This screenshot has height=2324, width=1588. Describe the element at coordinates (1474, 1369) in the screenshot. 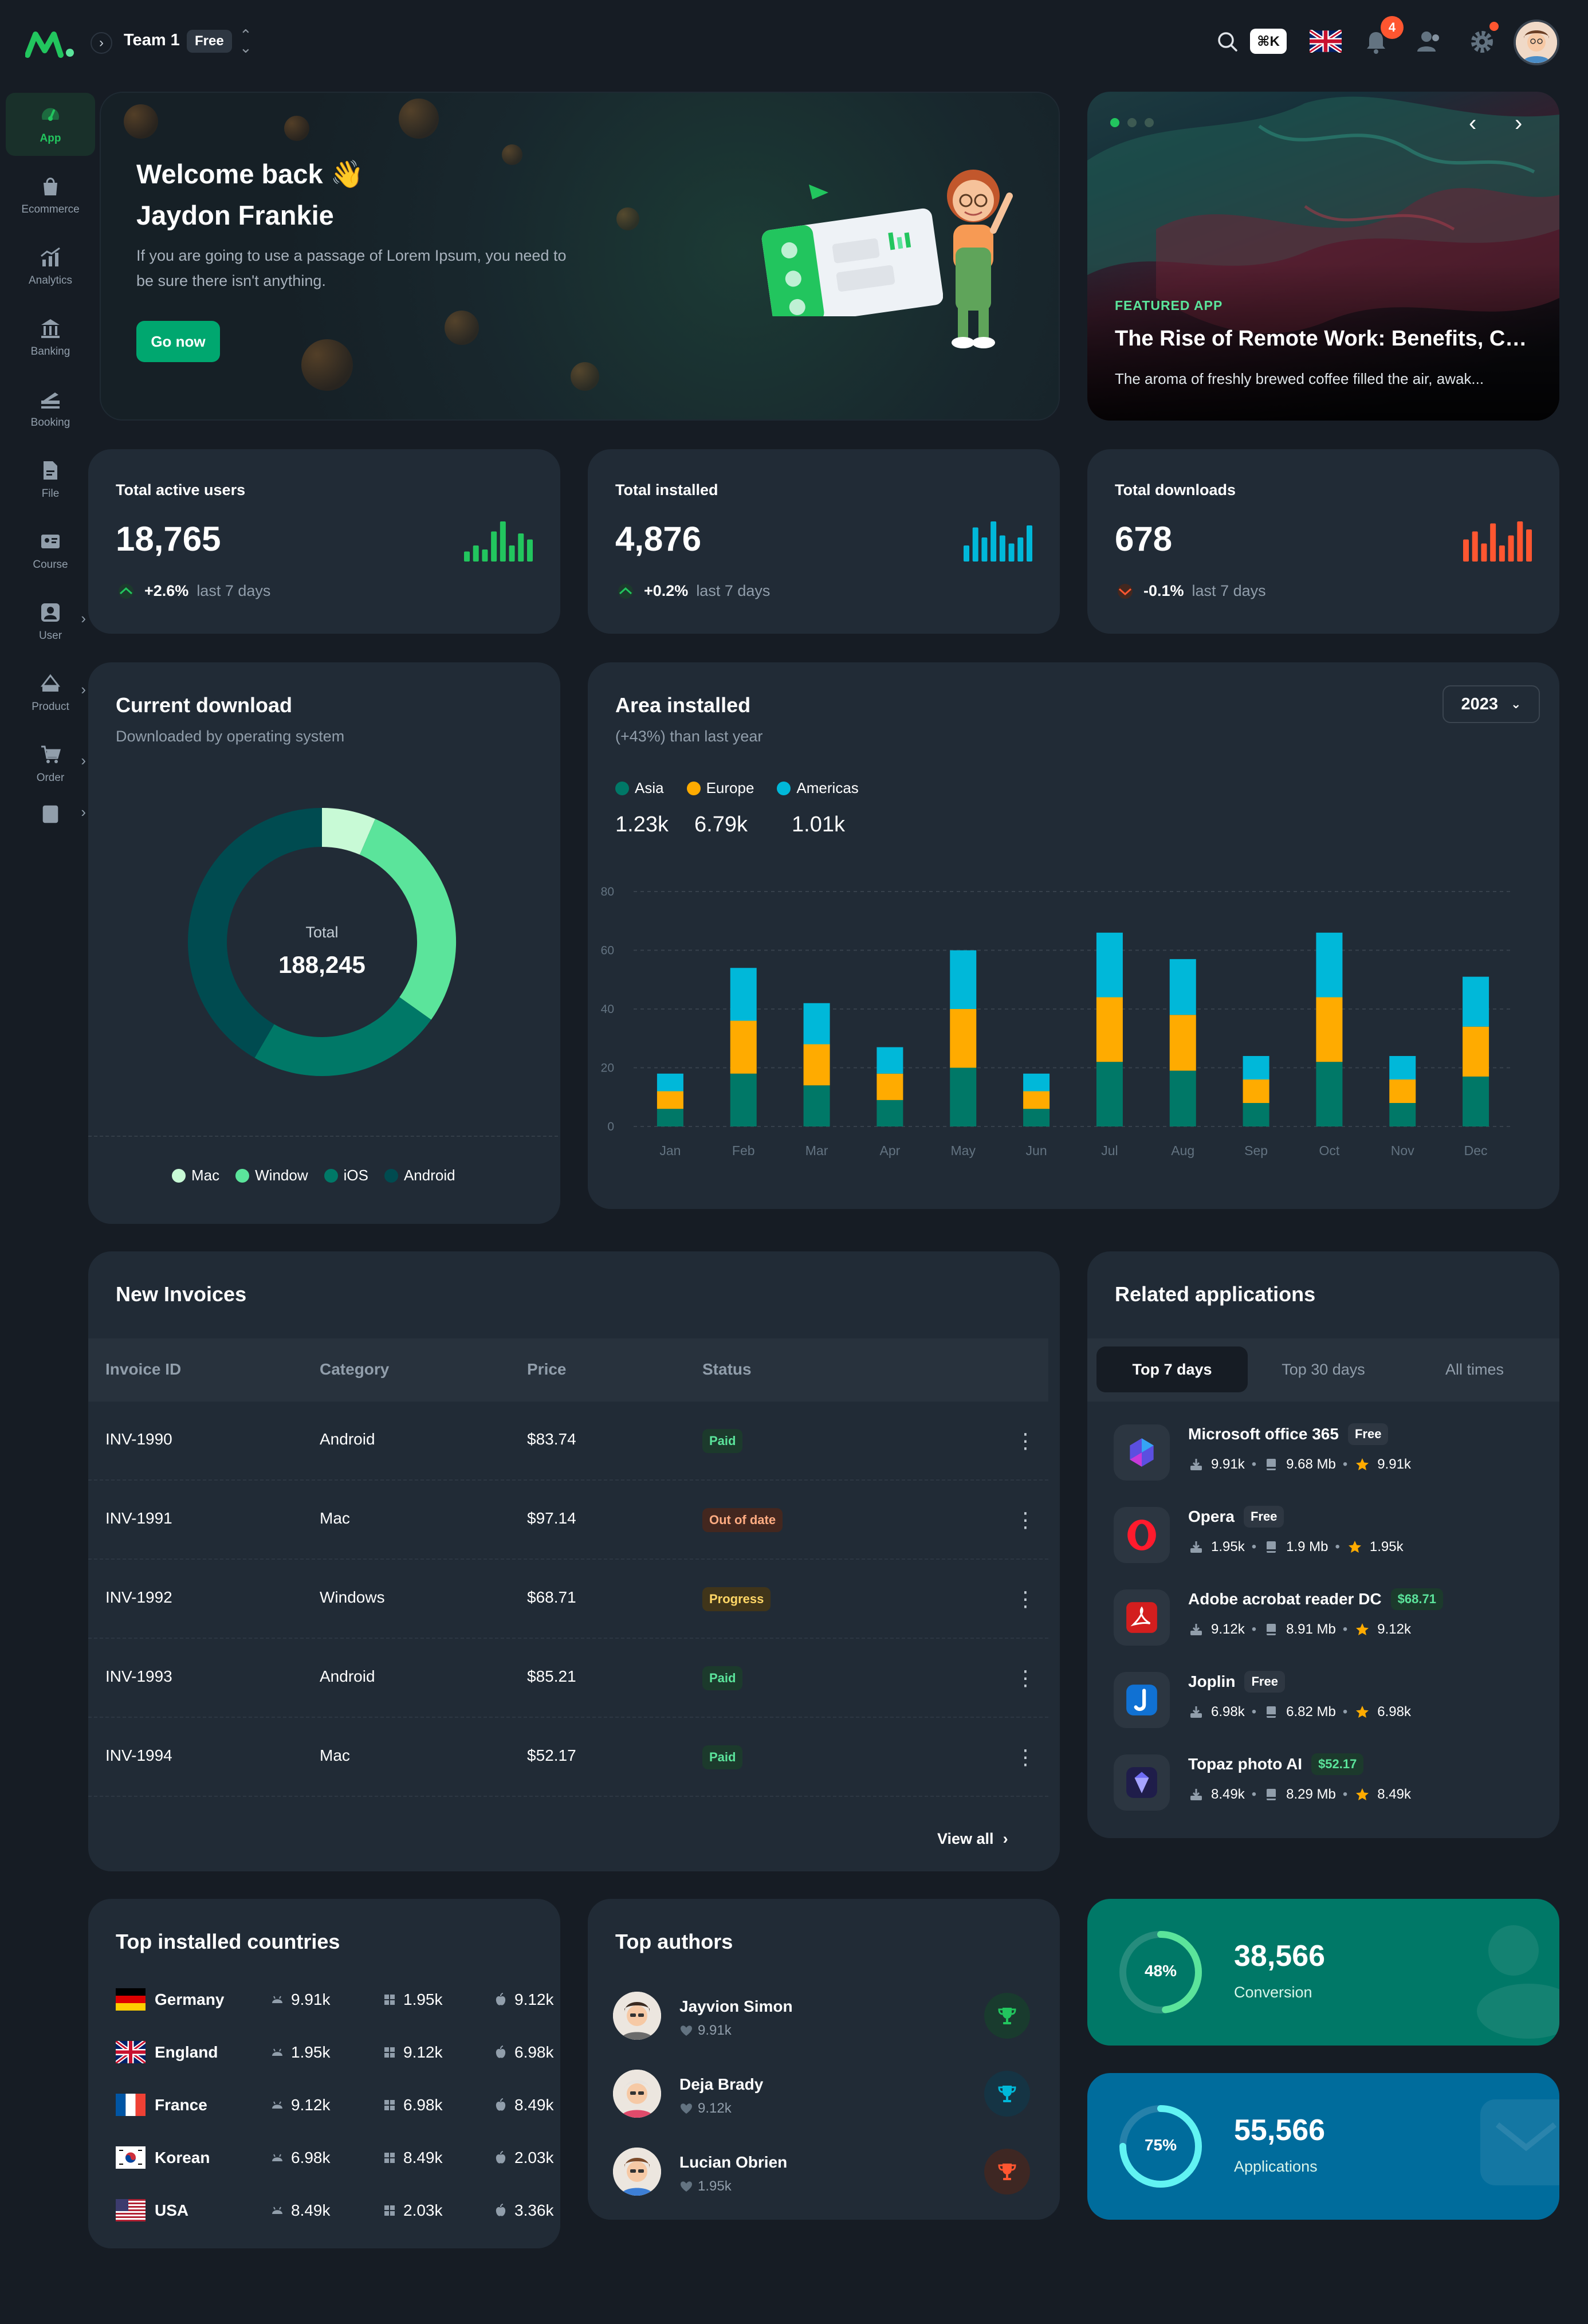

I see `tab-all-times: All times` at that location.